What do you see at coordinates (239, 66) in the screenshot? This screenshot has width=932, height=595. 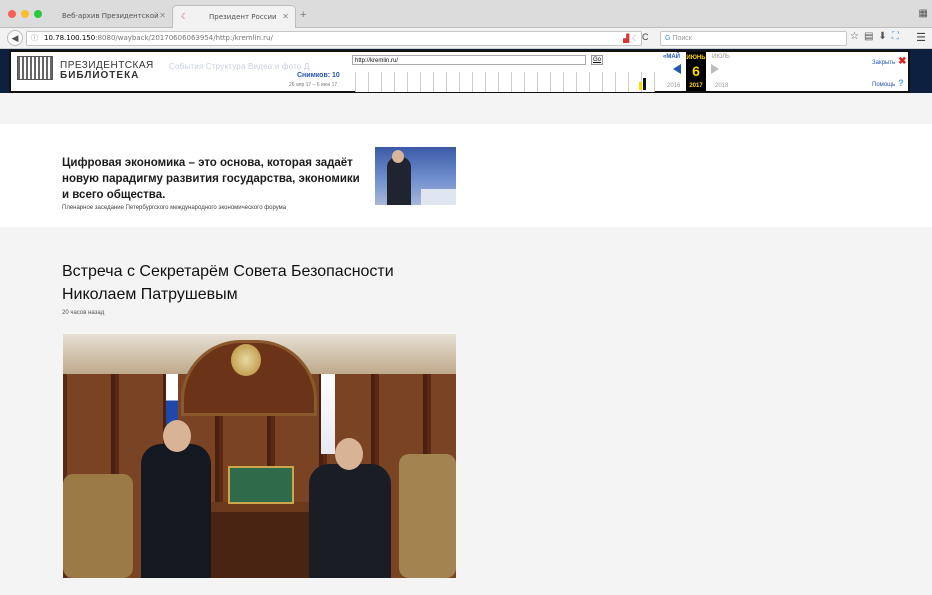 I see `underlying-site-nav: События Структура Видео и фото Д` at bounding box center [239, 66].